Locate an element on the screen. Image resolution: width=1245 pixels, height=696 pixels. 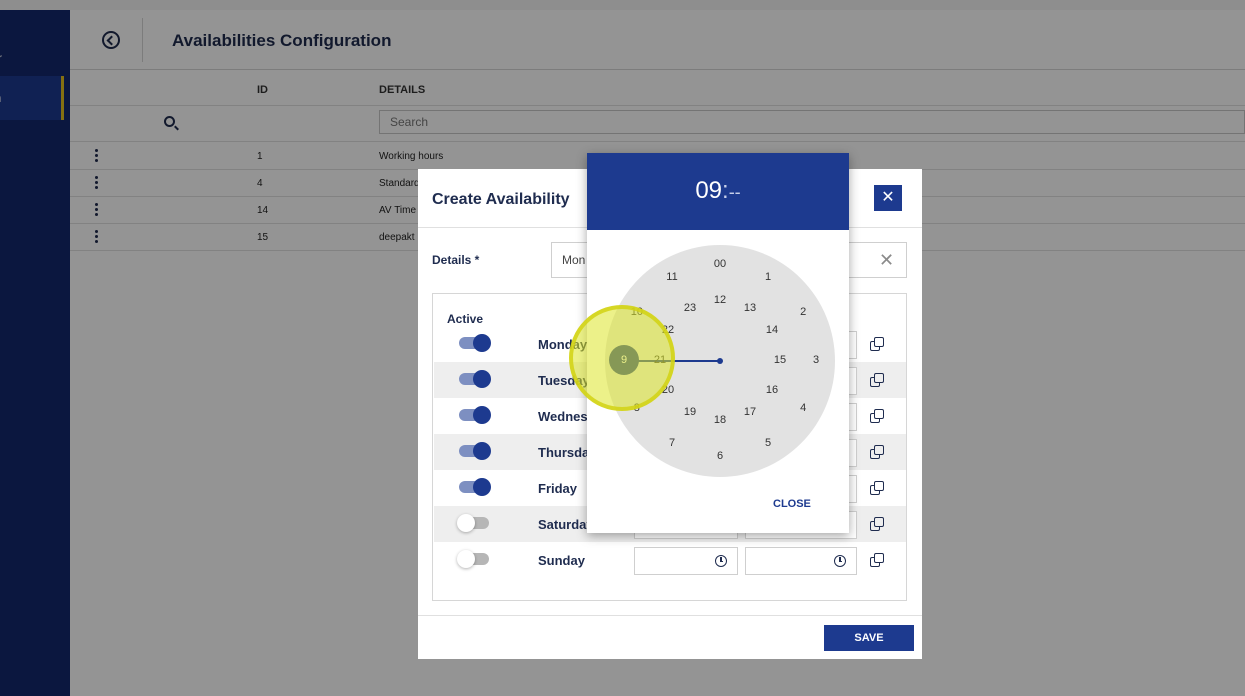
time-picker-header: 09:-- is located at coordinates (718, 191).